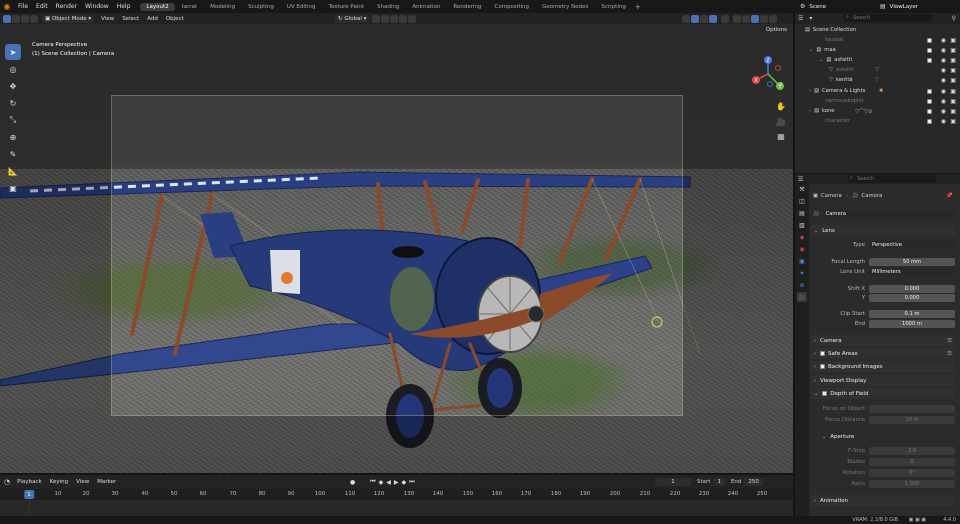  What do you see at coordinates (888, 18) in the screenshot?
I see `outliner-search-input: Search` at bounding box center [888, 18].